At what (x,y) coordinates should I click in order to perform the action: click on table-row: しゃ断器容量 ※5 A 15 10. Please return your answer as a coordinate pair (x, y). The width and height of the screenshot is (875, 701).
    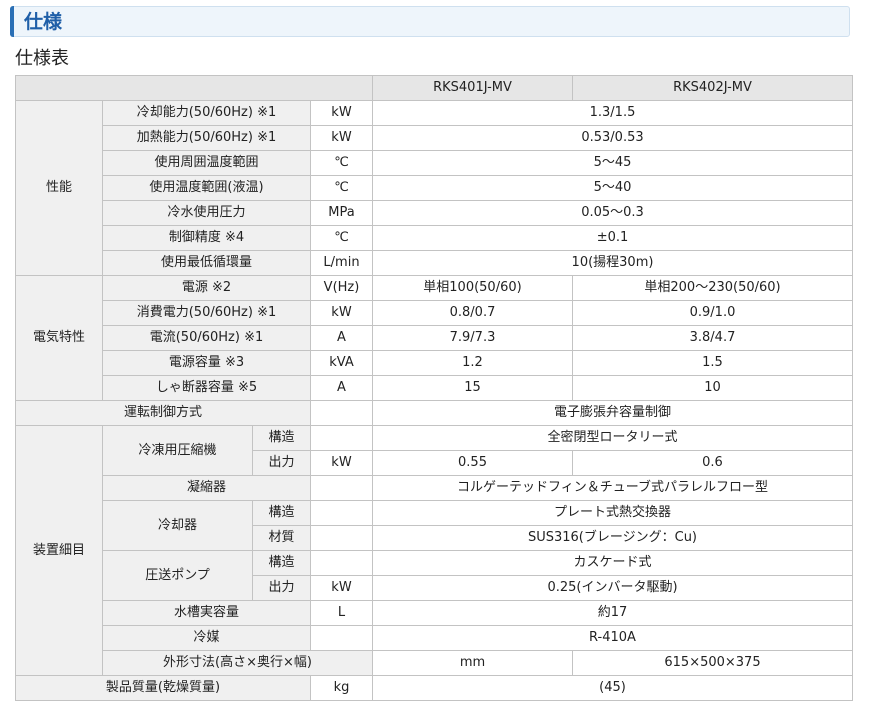
    Looking at the image, I should click on (434, 388).